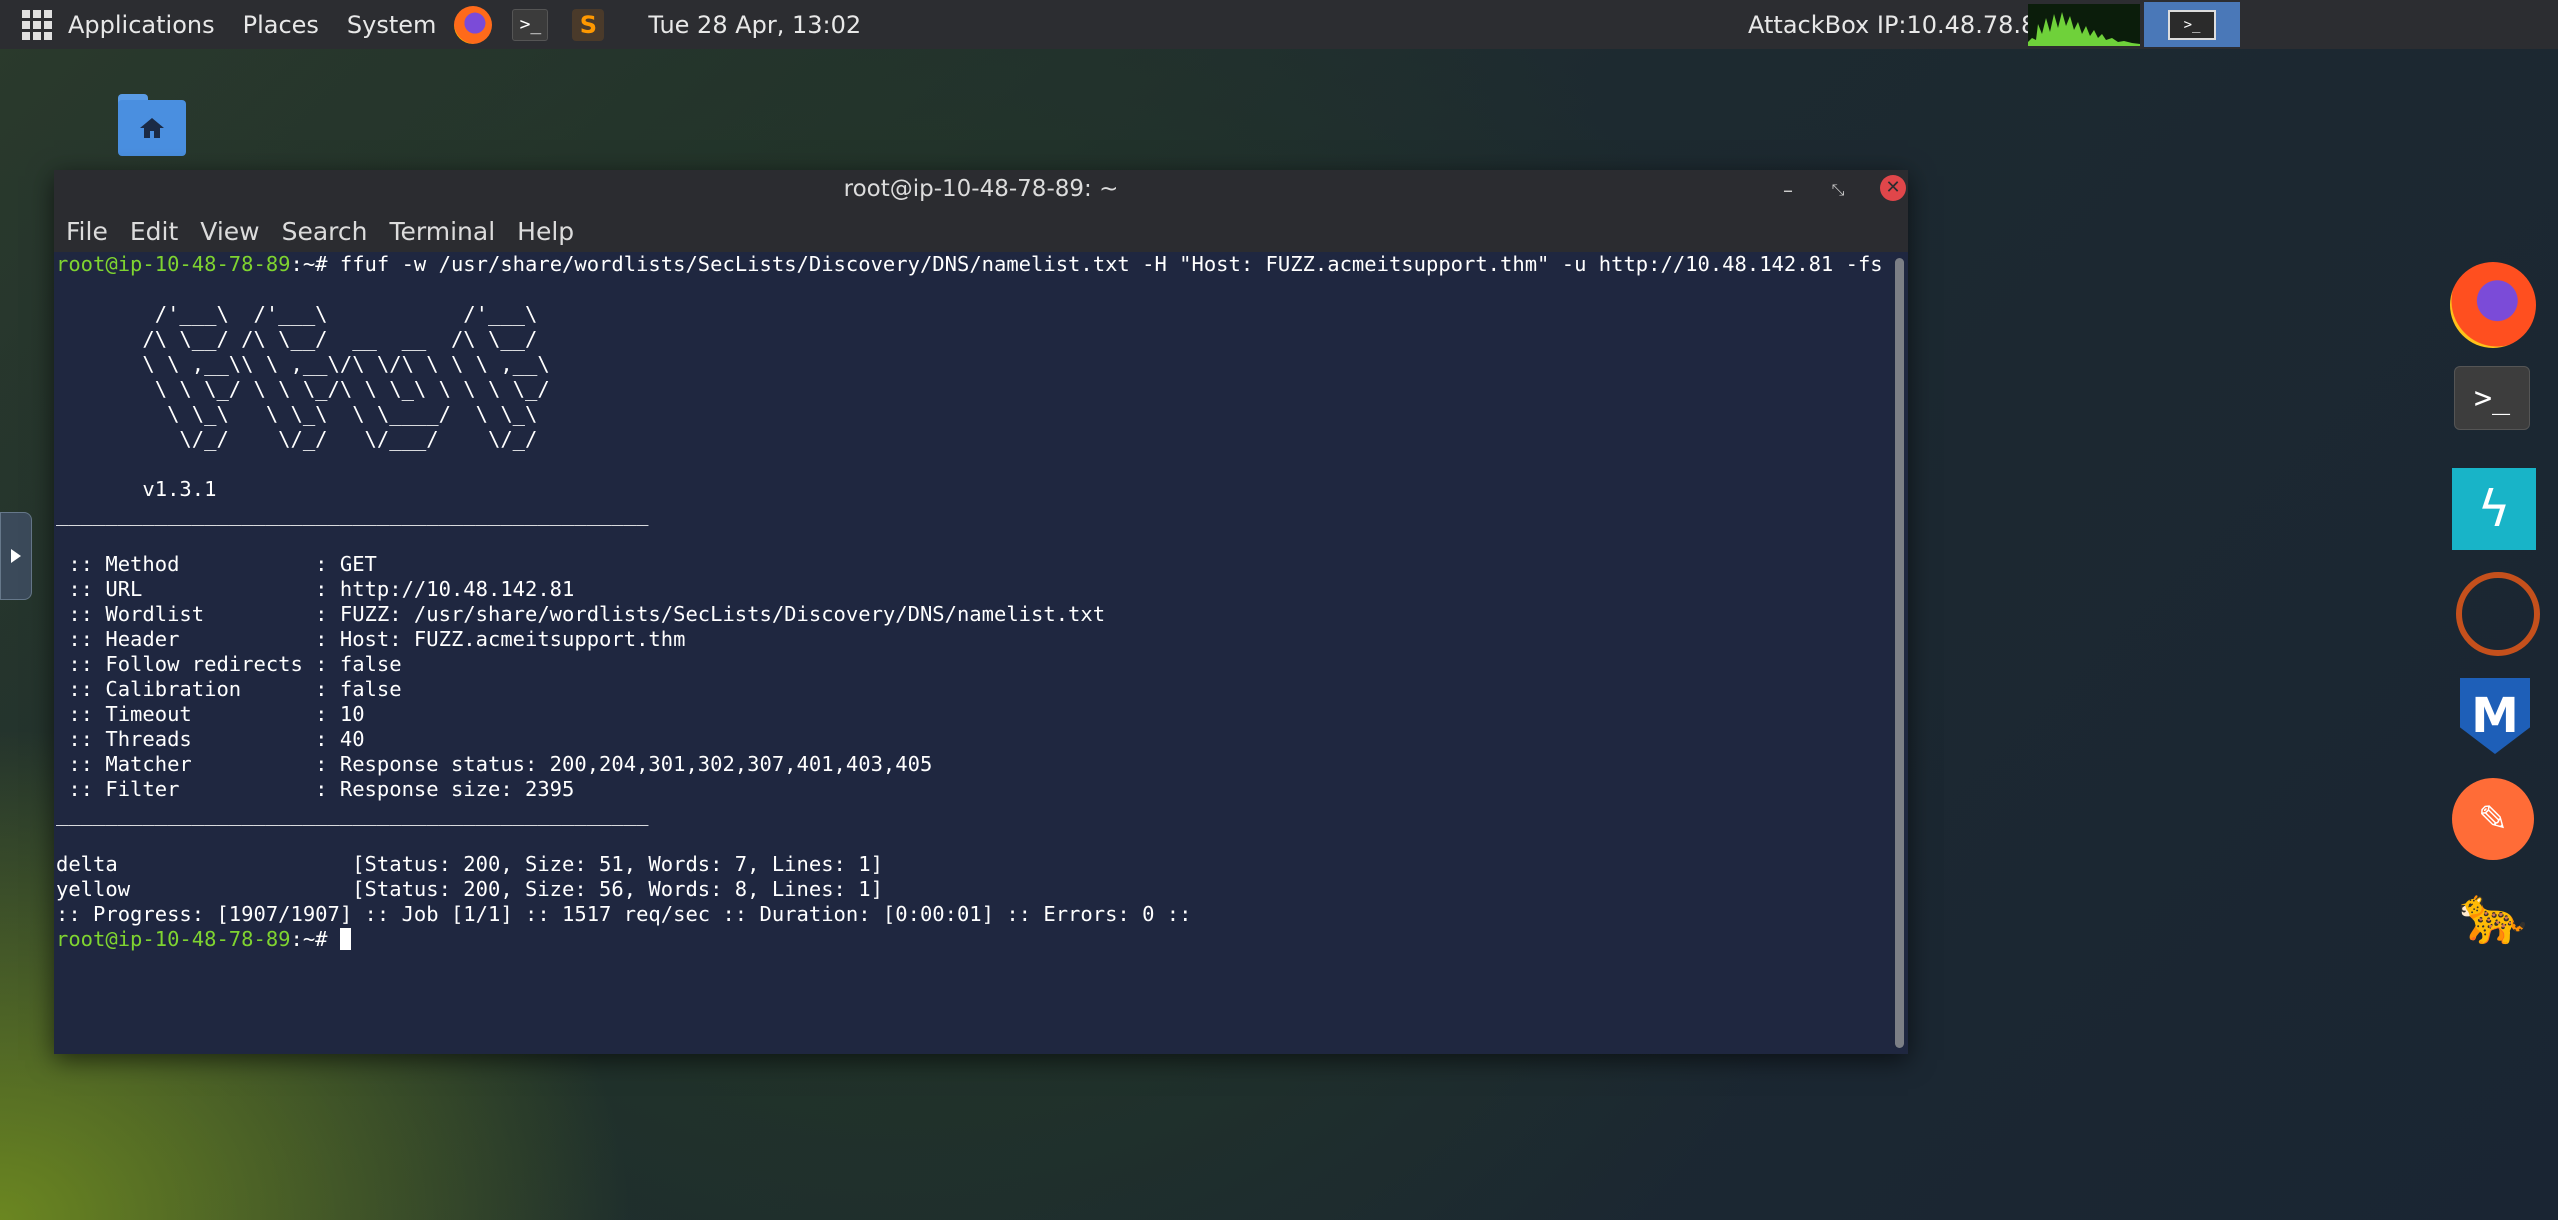 Image resolution: width=2558 pixels, height=1220 pixels. Describe the element at coordinates (152, 128) in the screenshot. I see `home-icon` at that location.